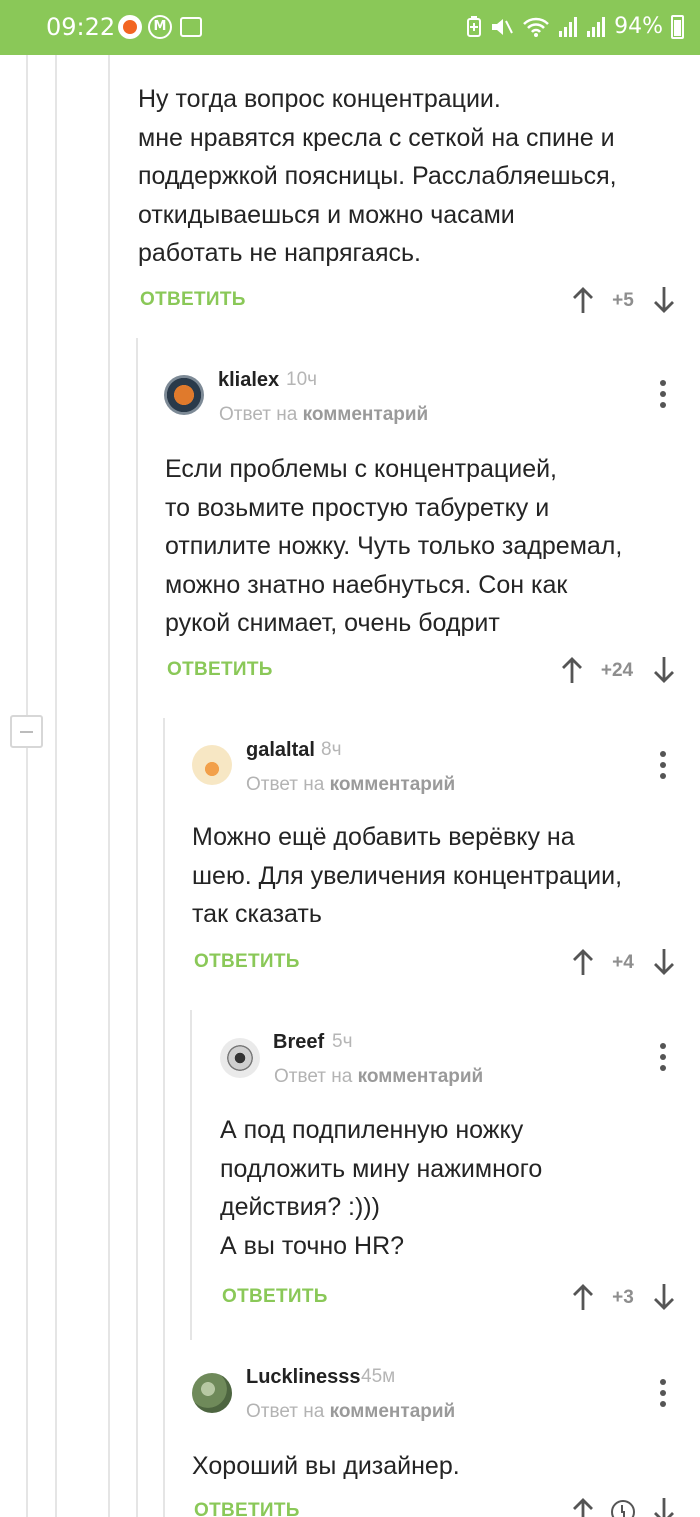  What do you see at coordinates (623, 962) in the screenshot?
I see `vote-count: +4` at bounding box center [623, 962].